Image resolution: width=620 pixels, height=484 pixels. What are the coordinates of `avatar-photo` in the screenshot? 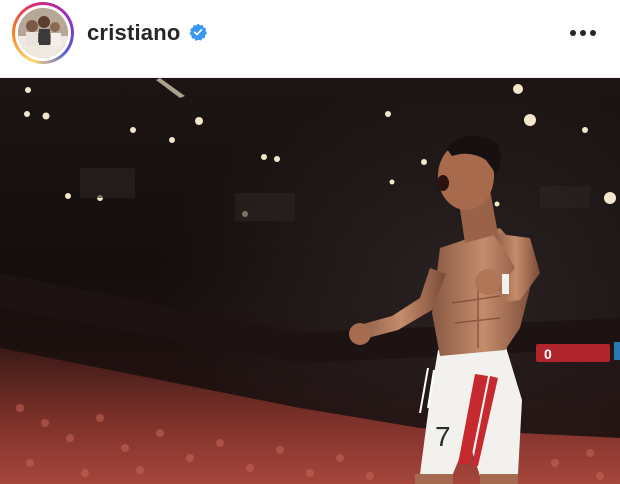 It's located at (43, 33).